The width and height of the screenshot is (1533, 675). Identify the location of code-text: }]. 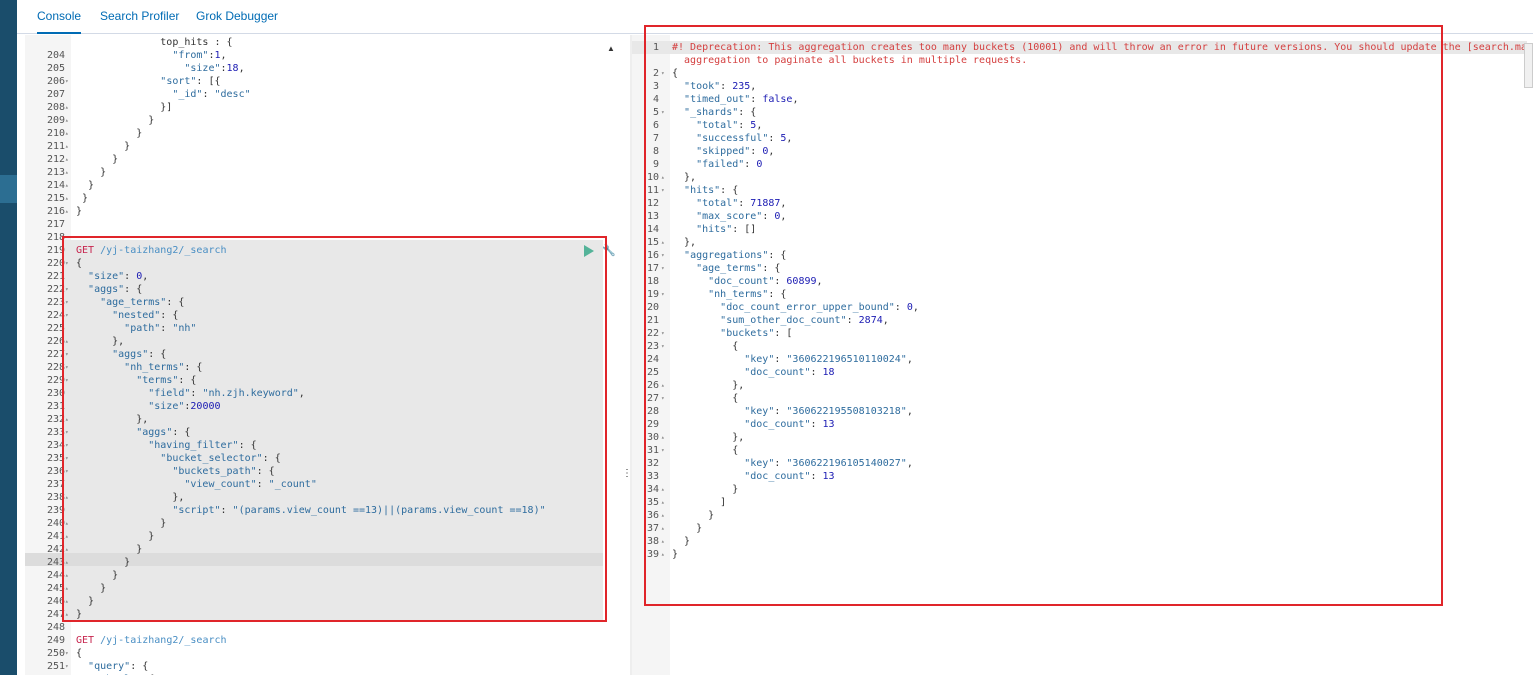
(124, 107).